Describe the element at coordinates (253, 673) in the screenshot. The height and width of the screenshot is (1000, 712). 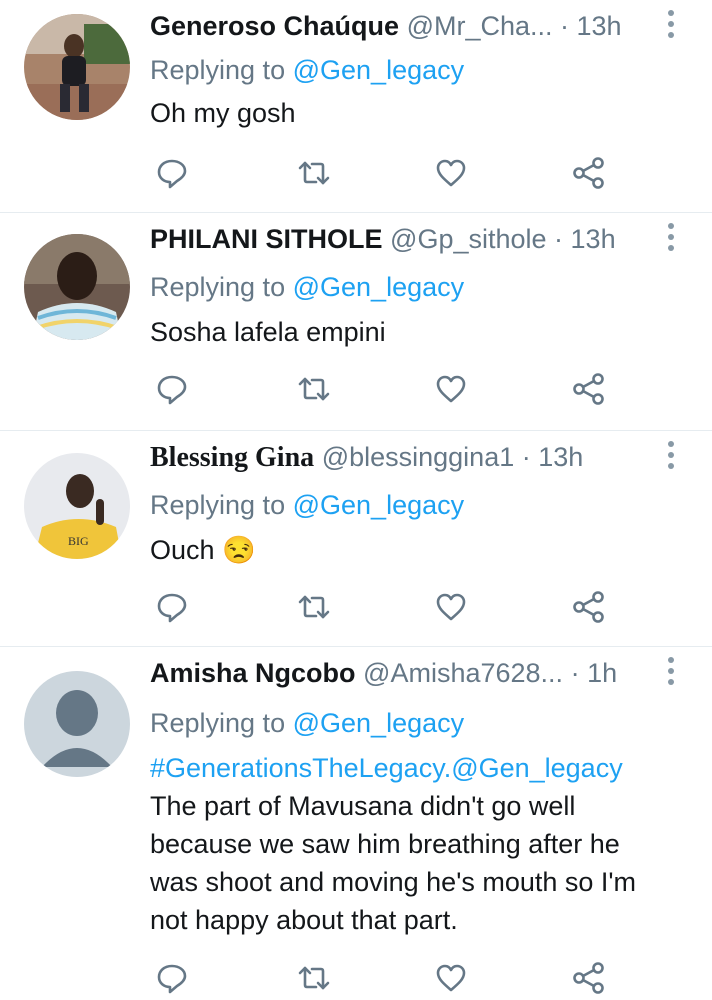
I see `display-name: Amisha Ngcobo` at that location.